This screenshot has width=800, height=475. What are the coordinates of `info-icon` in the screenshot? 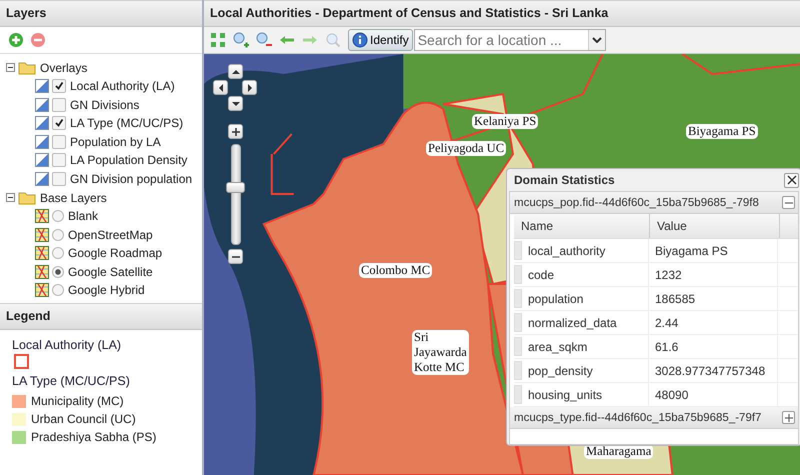 It's located at (360, 40).